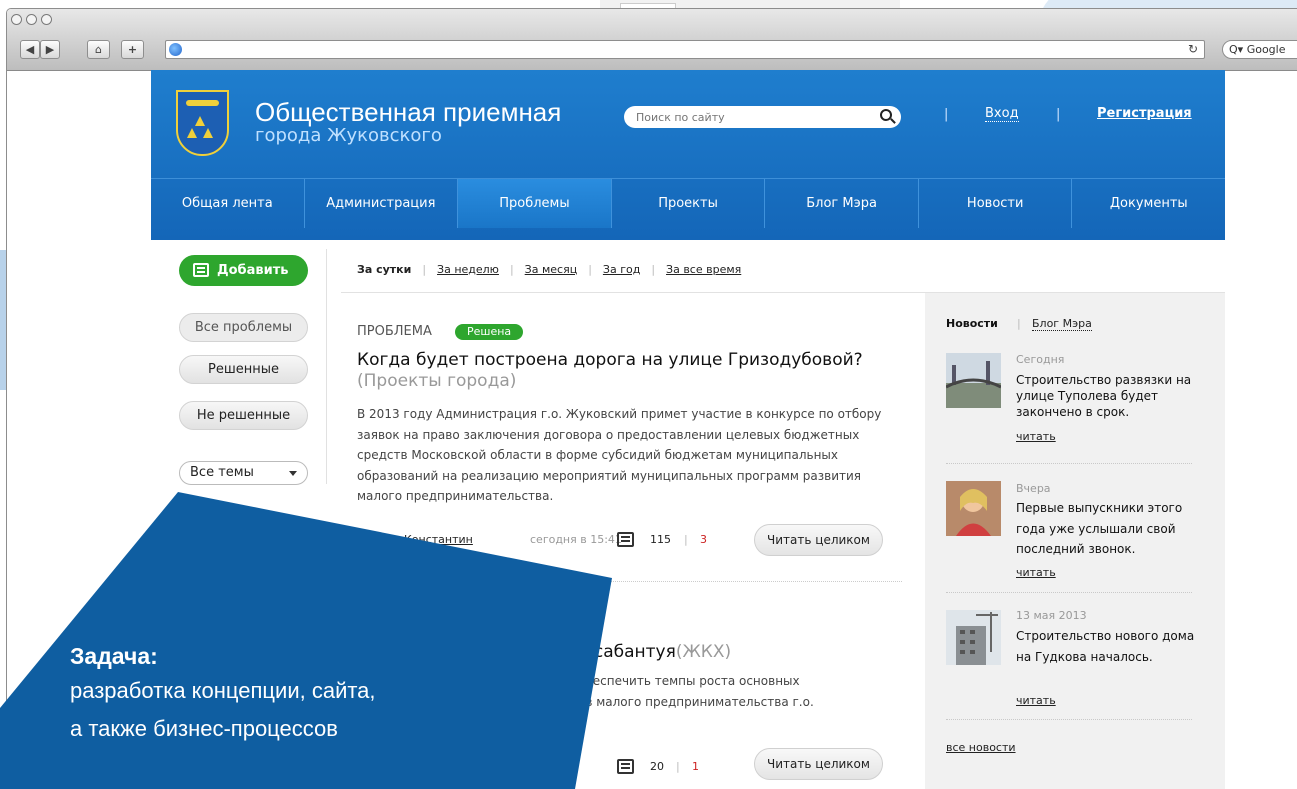  Describe the element at coordinates (1266, 49) in the screenshot. I see `browser-search-placeholder: Google` at that location.